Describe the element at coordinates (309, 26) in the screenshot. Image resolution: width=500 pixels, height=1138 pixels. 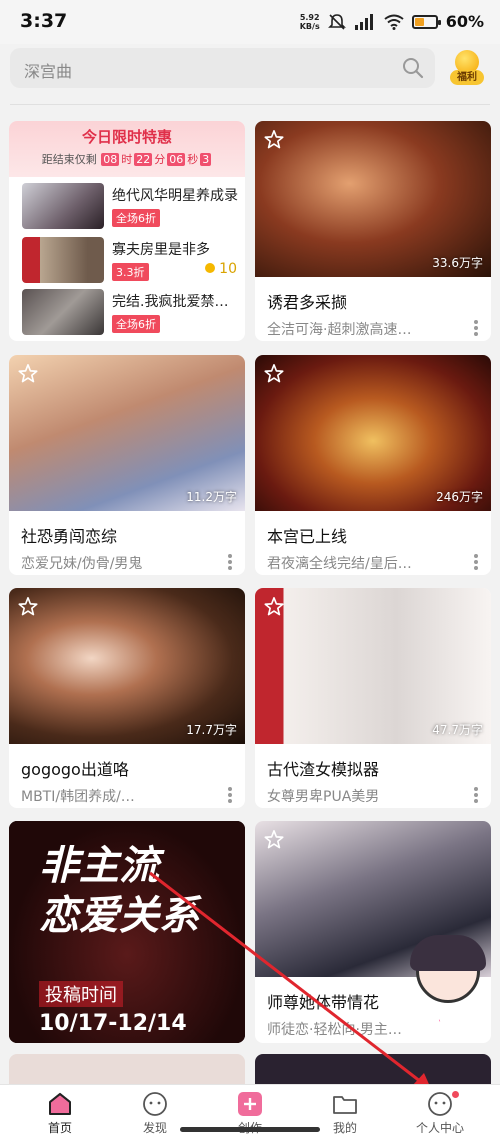
I see `net-speed-unit: KB/s` at that location.